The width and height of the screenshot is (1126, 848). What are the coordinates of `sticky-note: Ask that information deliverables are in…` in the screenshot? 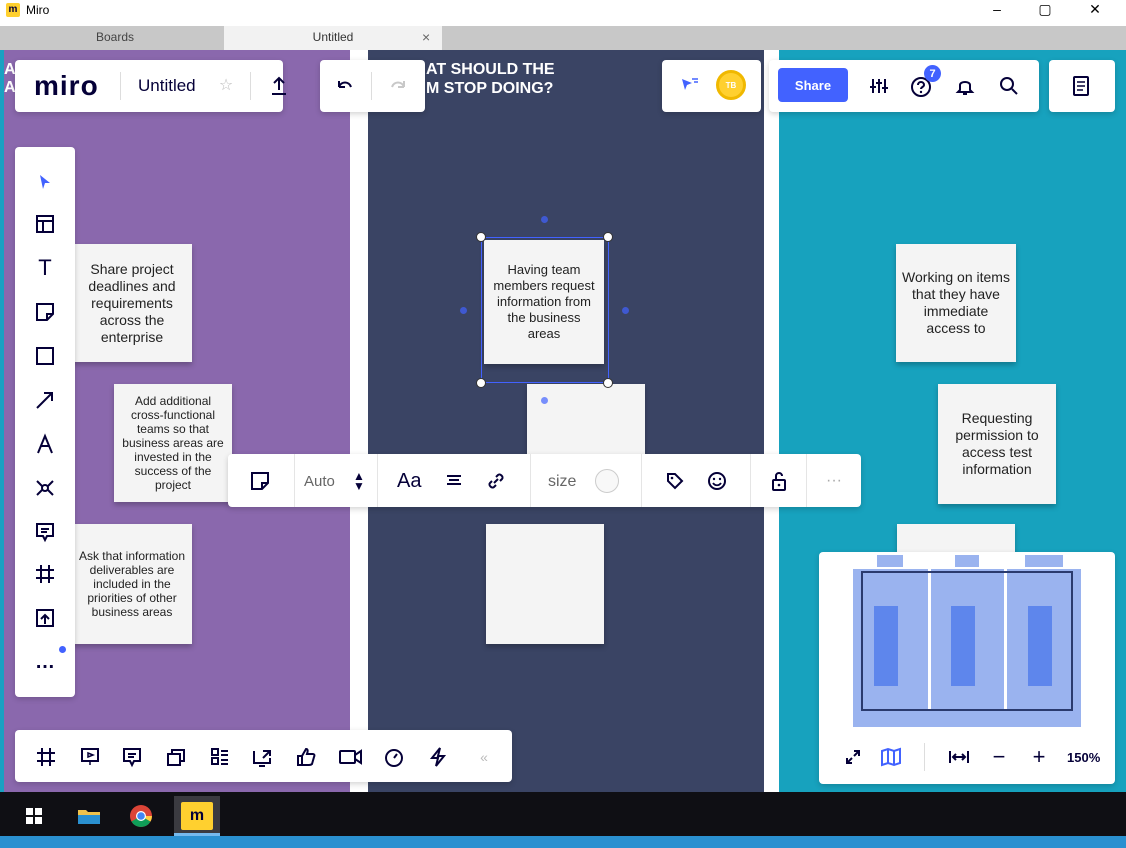 It's located at (132, 584).